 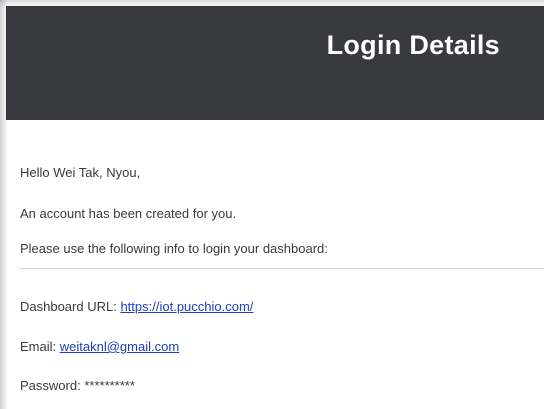 What do you see at coordinates (128, 213) in the screenshot?
I see `account-created-text: An account has been created for you.` at bounding box center [128, 213].